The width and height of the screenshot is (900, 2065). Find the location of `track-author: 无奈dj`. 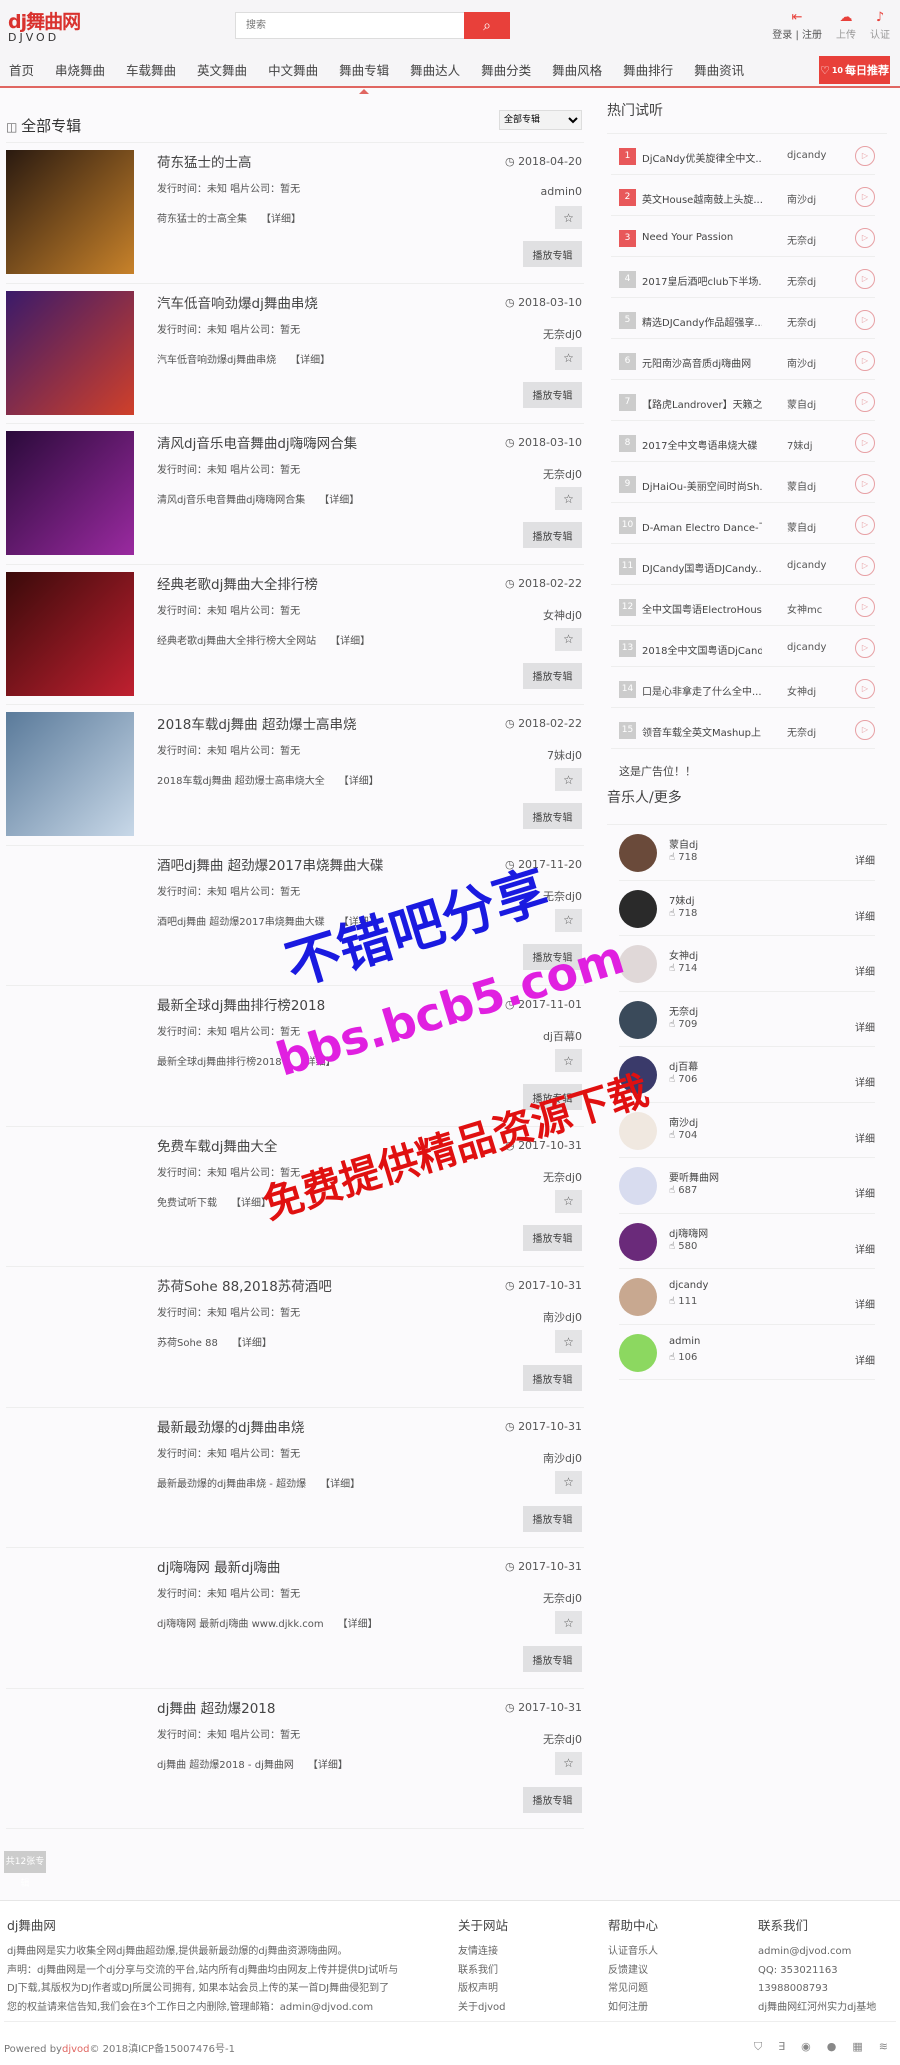

track-author: 无奈dj is located at coordinates (801, 731).